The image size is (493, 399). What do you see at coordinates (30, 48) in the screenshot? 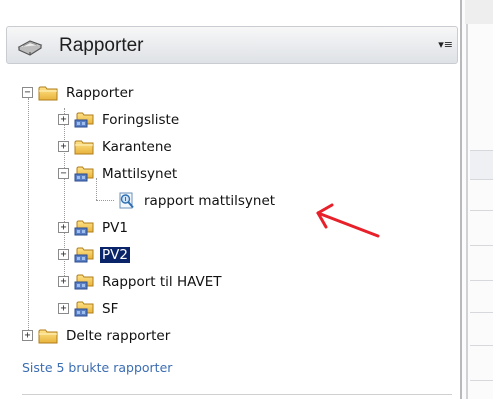
I see `book-icon` at bounding box center [30, 48].